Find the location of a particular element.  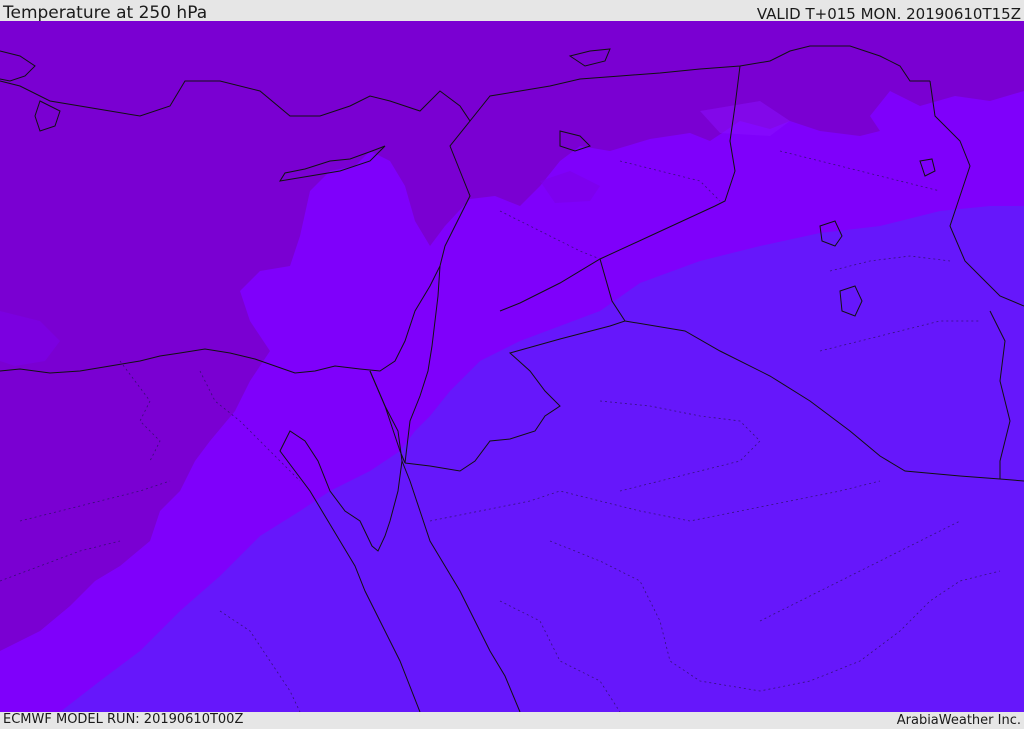

map-title: Temperature at 250 hPa is located at coordinates (105, 13).